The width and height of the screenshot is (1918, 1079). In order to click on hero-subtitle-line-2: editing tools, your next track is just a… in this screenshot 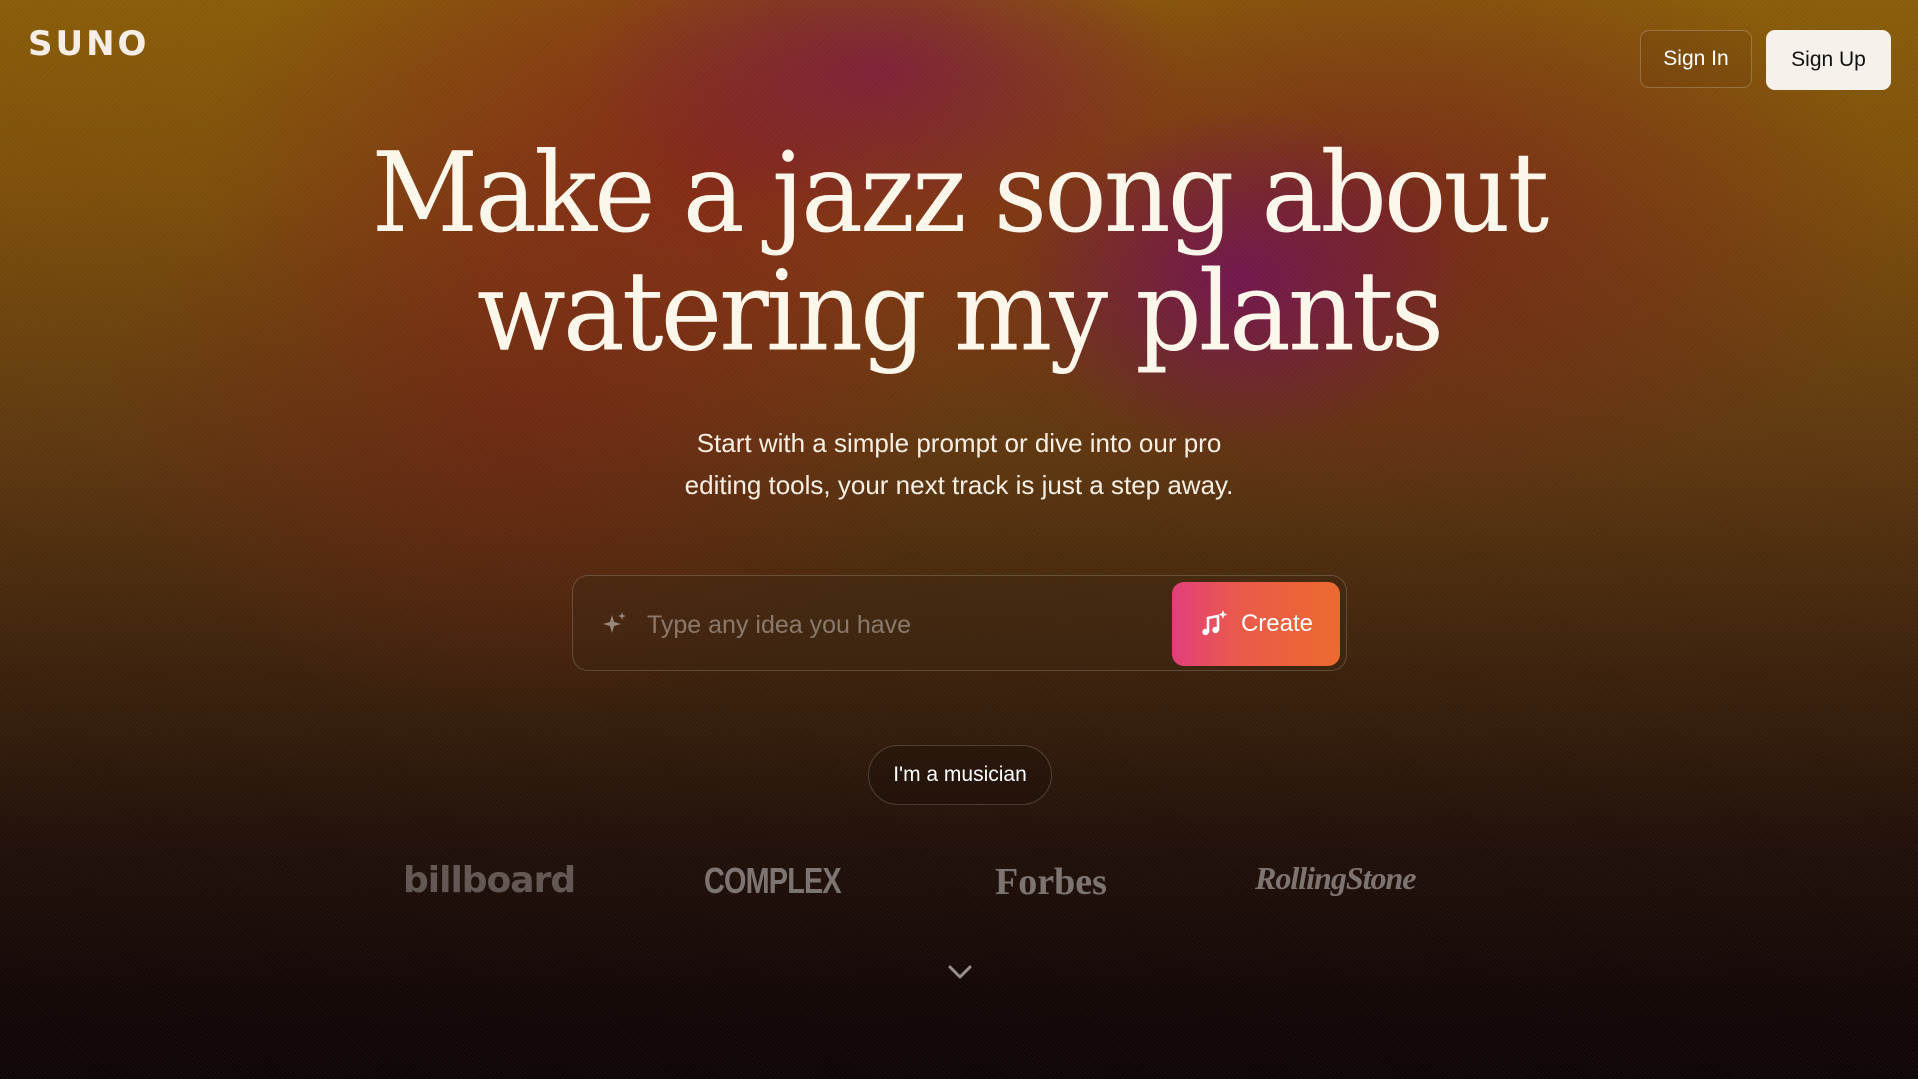, I will do `click(959, 485)`.